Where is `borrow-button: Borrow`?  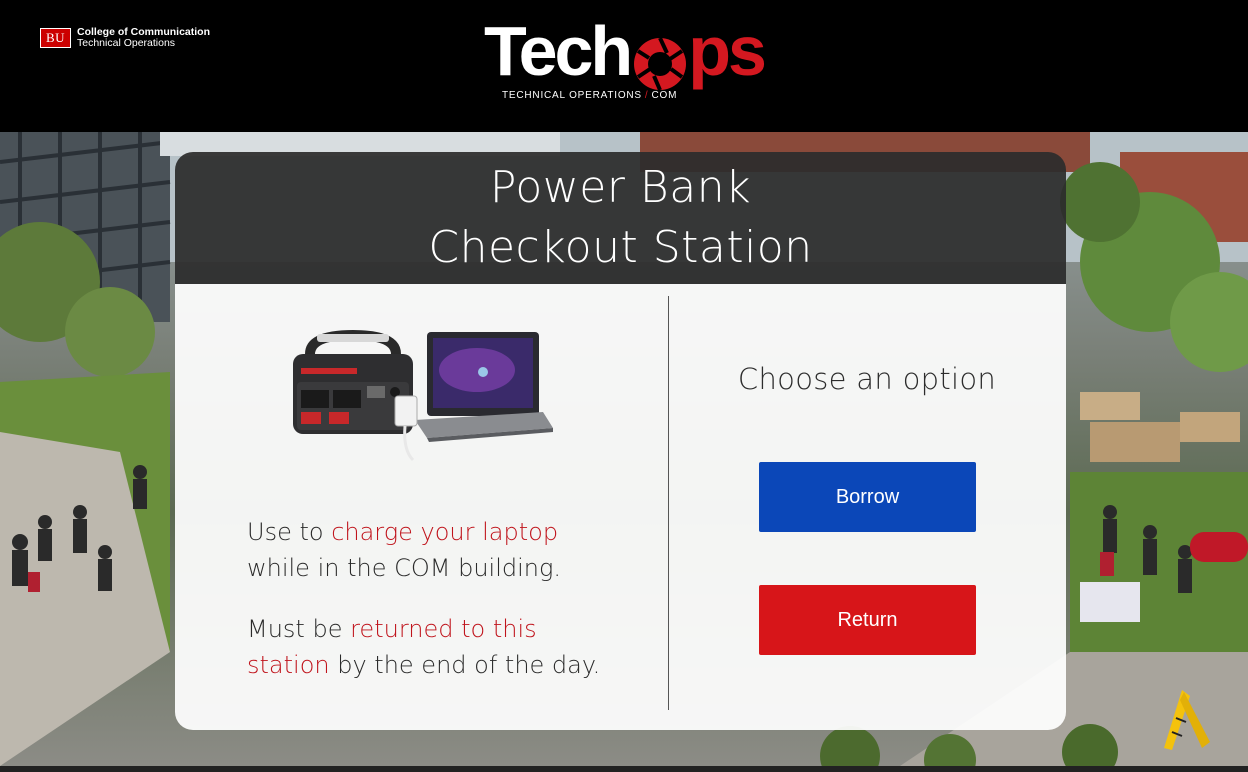
borrow-button: Borrow is located at coordinates (867, 497).